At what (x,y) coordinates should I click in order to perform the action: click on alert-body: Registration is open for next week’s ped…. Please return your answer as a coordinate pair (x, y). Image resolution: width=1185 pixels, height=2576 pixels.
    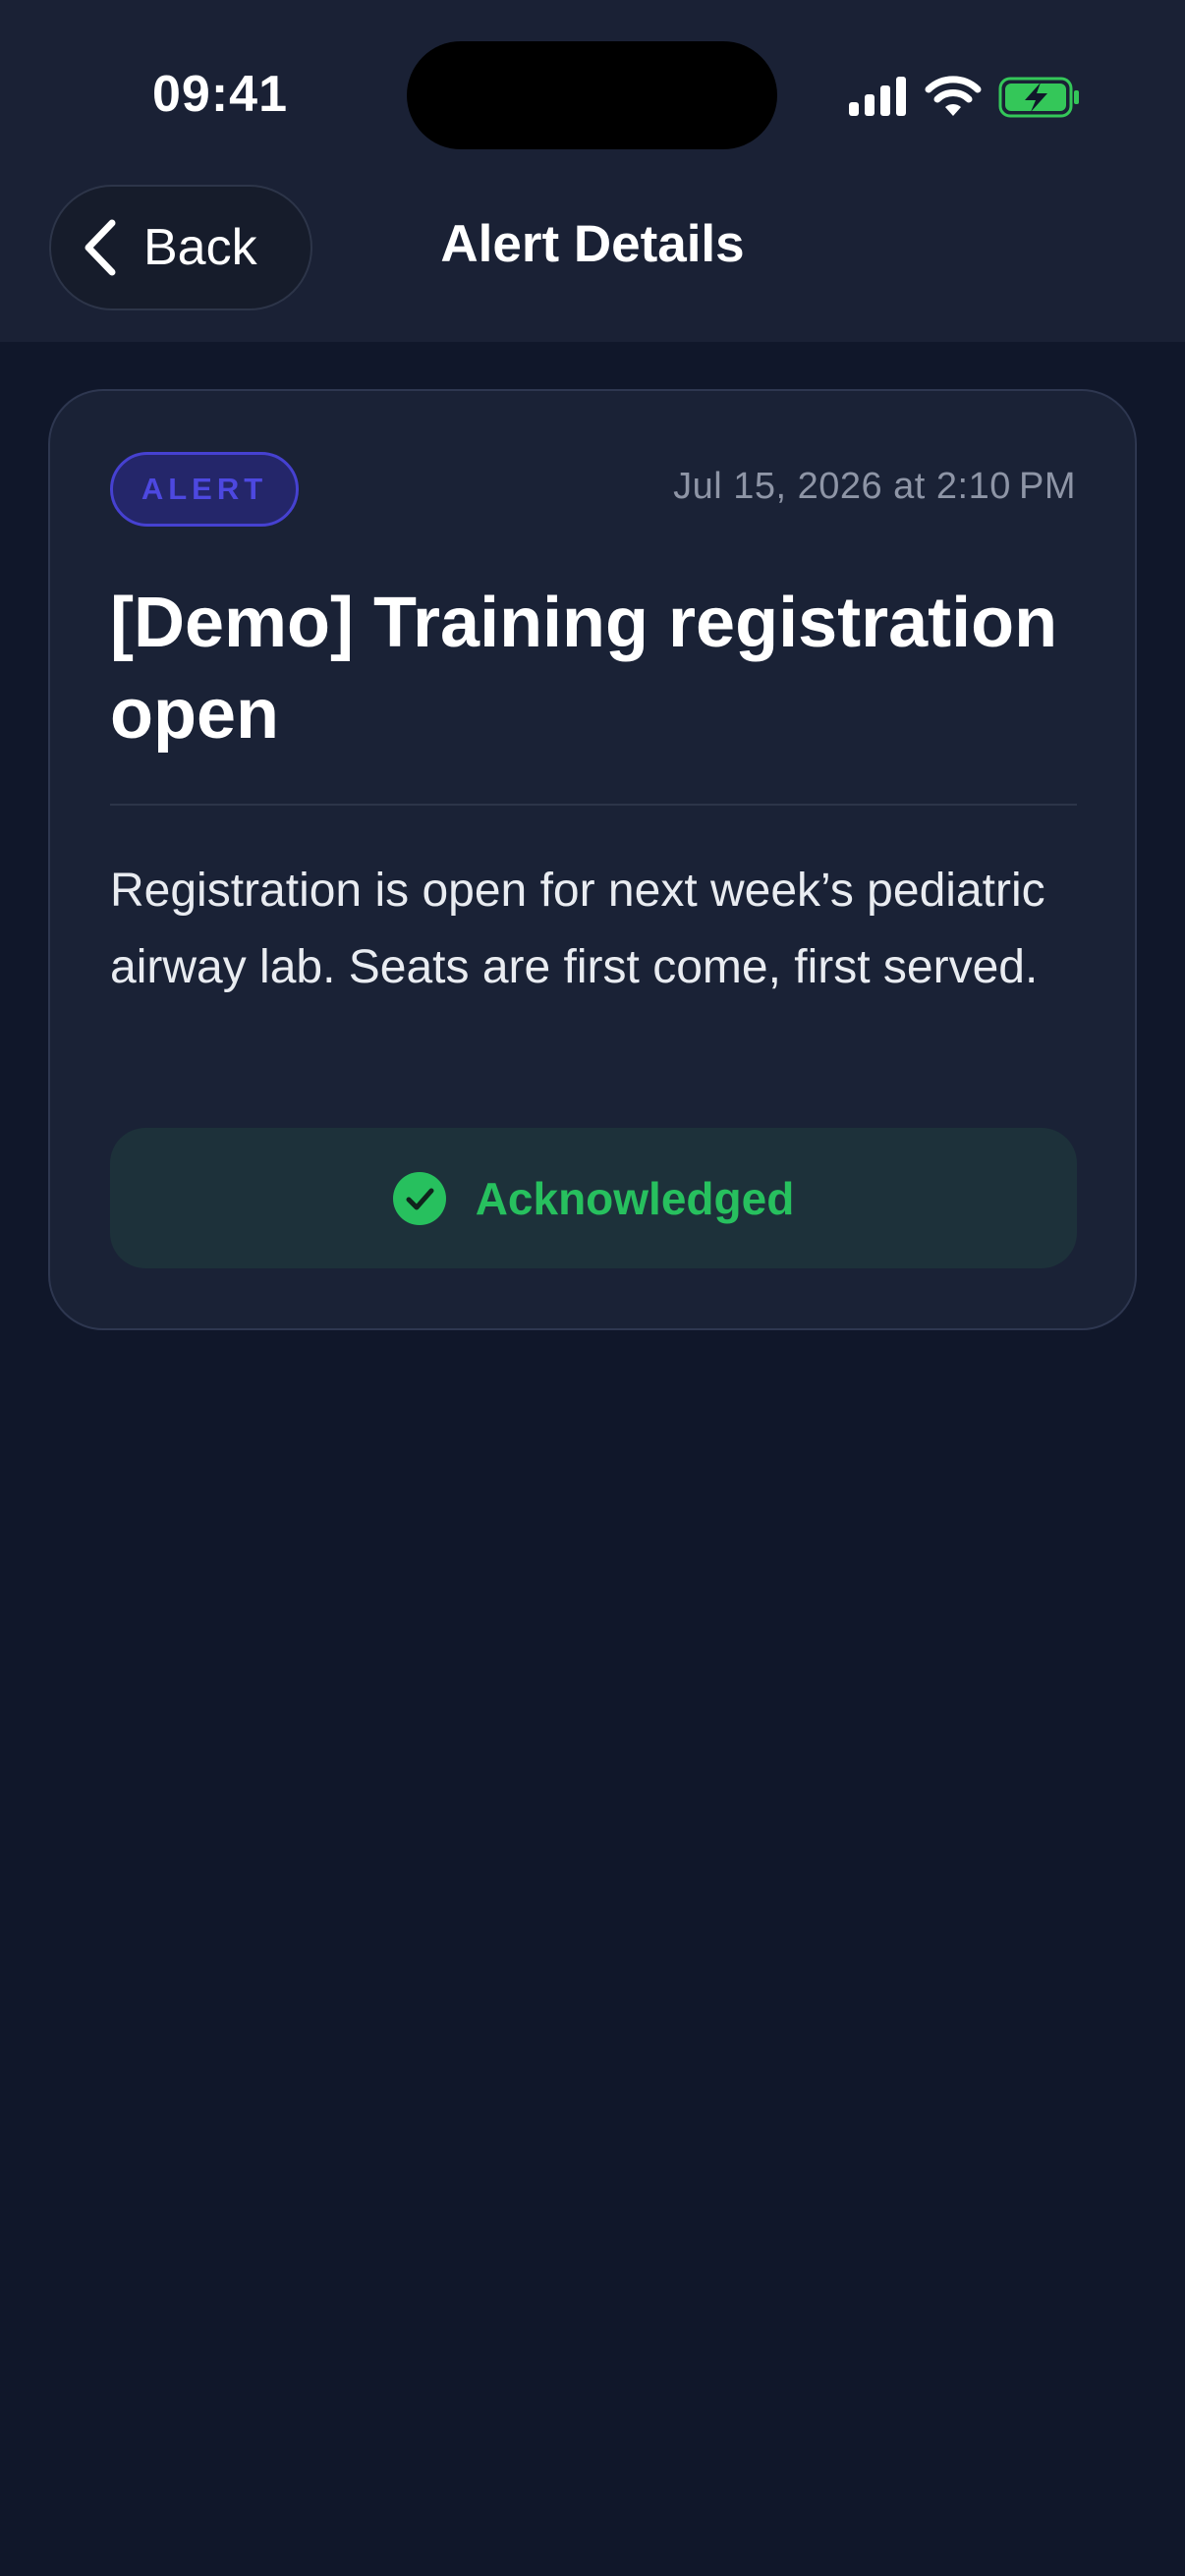
    Looking at the image, I should click on (577, 929).